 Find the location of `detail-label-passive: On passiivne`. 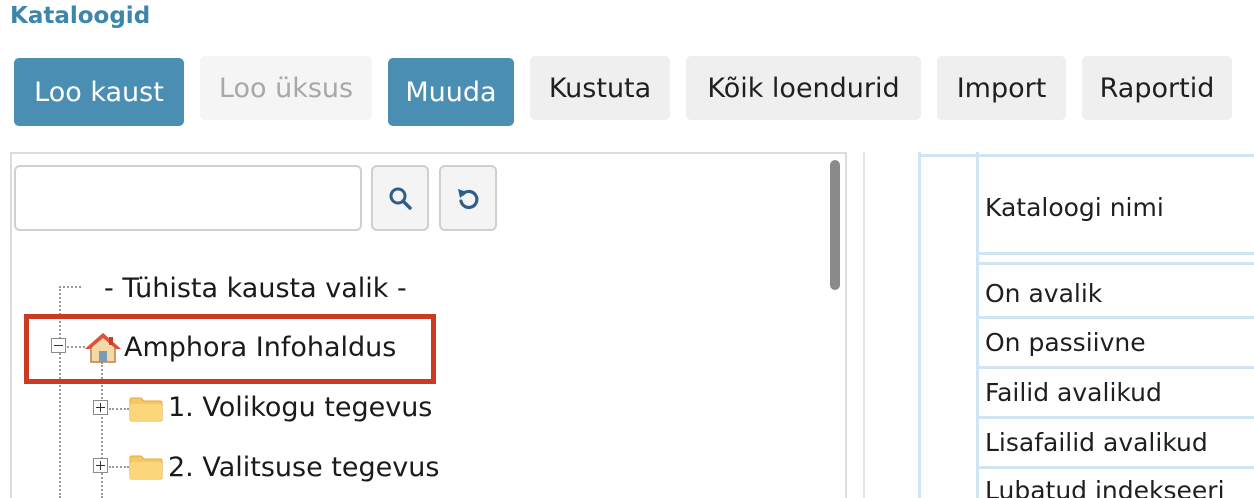

detail-label-passive: On passiivne is located at coordinates (1065, 342).